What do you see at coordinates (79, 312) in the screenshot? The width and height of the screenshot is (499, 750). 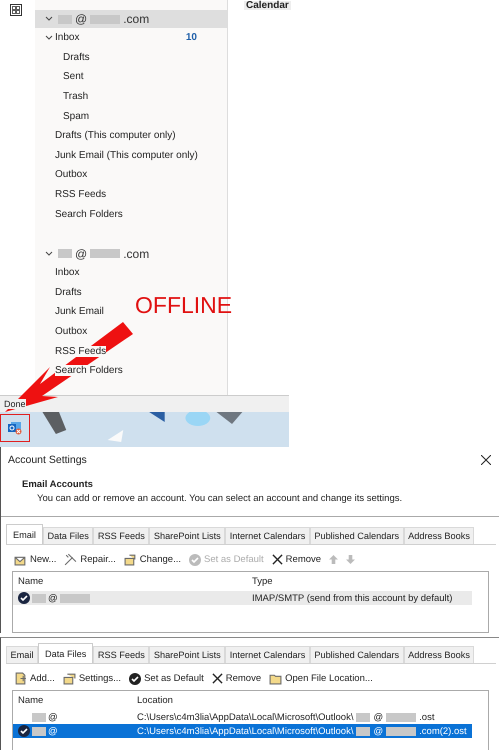 I see `folder-item: Junk Email` at bounding box center [79, 312].